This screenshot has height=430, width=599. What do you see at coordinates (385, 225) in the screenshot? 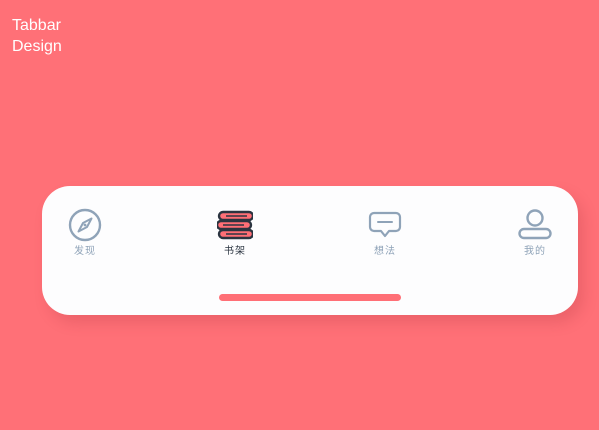
I see `chat-bubble-icon` at bounding box center [385, 225].